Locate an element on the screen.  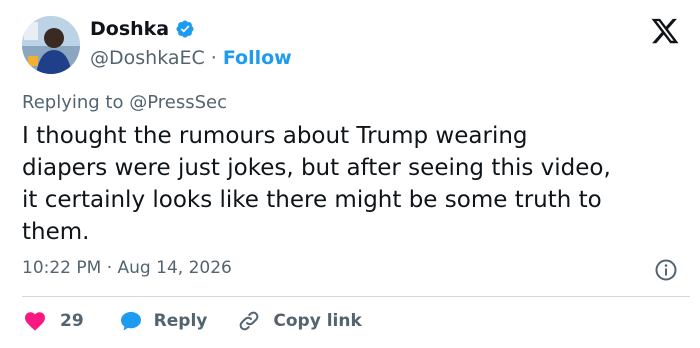
divider is located at coordinates (356, 296).